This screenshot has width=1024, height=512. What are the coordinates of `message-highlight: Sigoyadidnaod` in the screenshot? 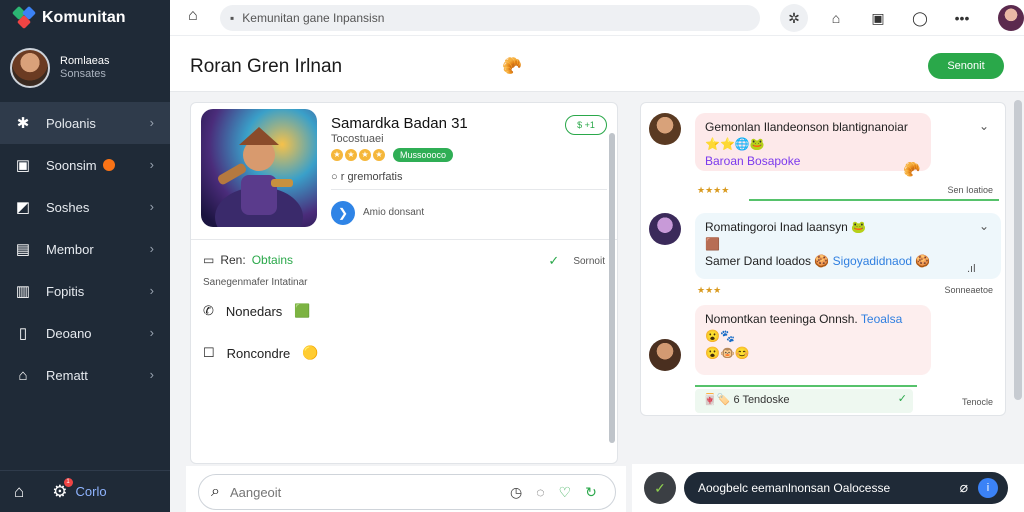 It's located at (872, 261).